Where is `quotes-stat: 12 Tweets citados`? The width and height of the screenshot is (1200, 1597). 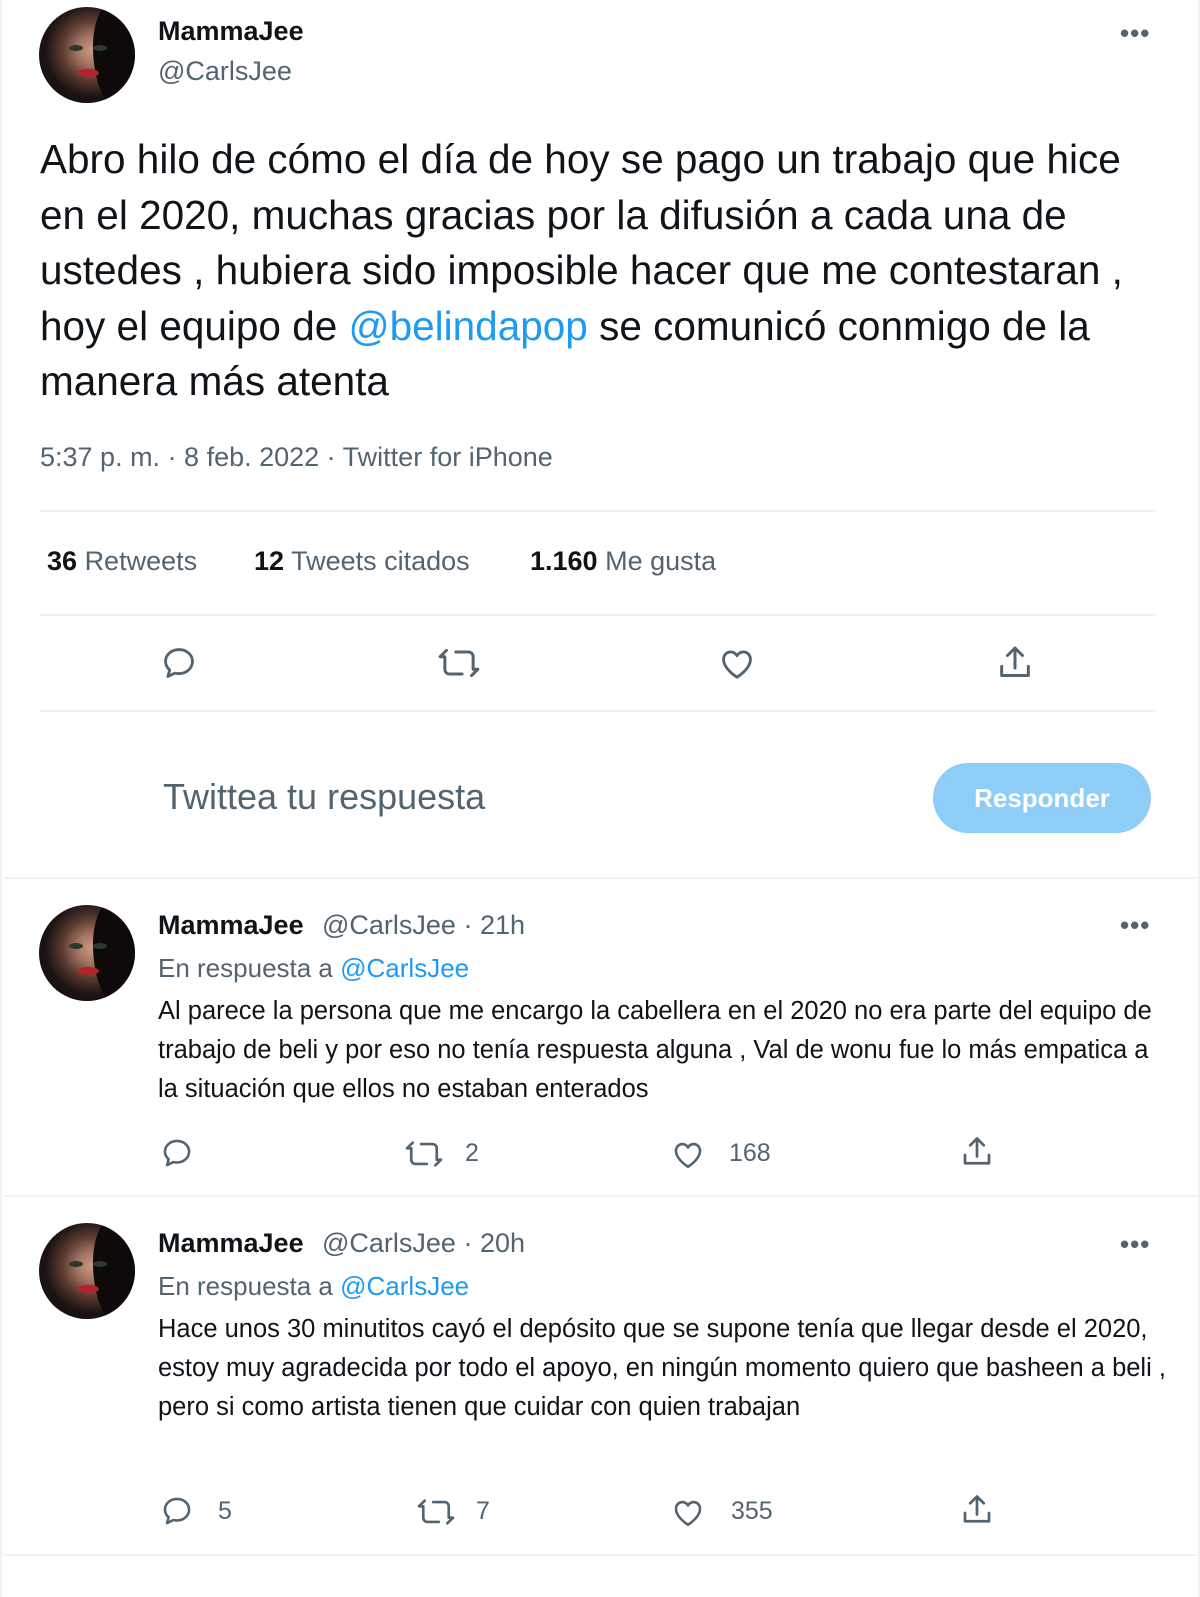 quotes-stat: 12 Tweets citados is located at coordinates (362, 561).